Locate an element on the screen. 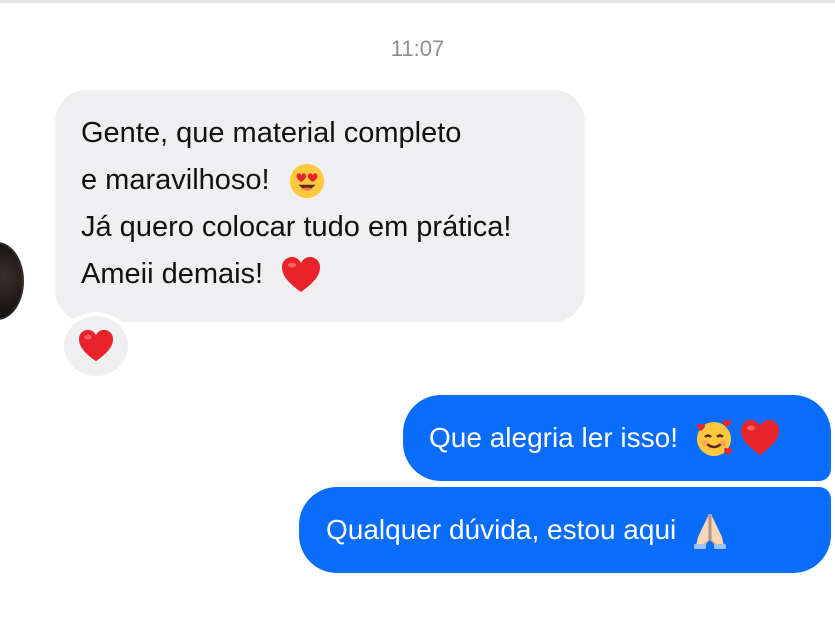  message-line-text: Ameii demais! is located at coordinates (172, 274).